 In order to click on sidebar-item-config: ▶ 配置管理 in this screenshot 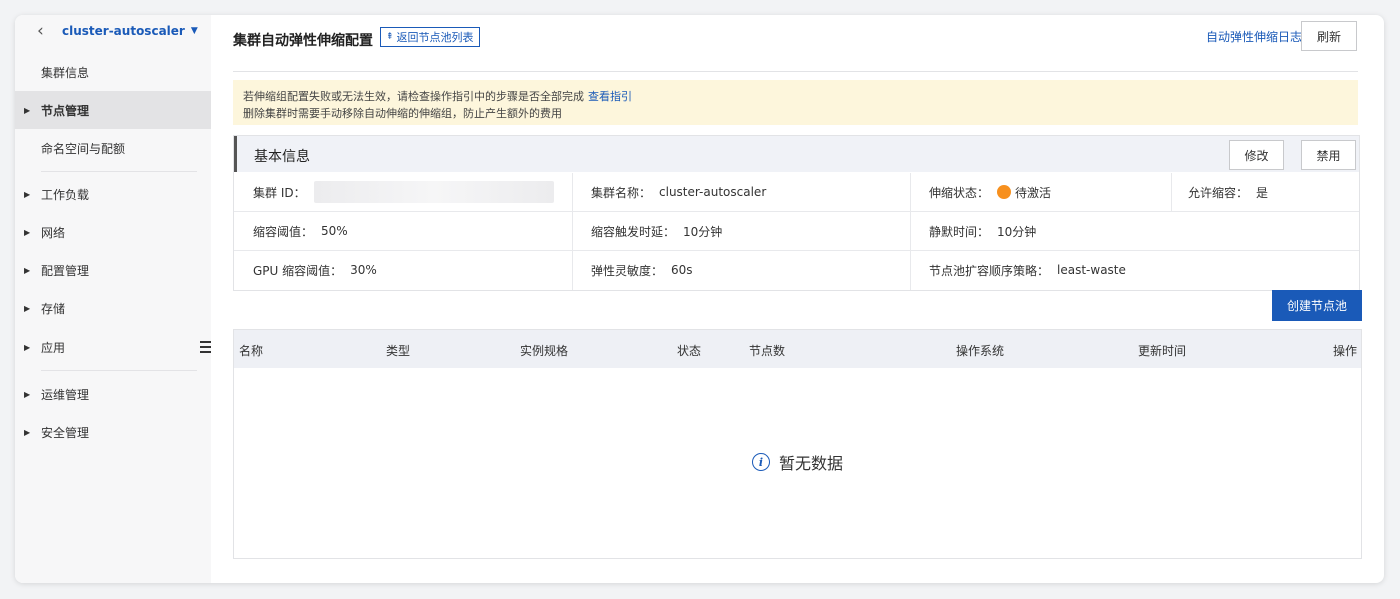, I will do `click(113, 270)`.